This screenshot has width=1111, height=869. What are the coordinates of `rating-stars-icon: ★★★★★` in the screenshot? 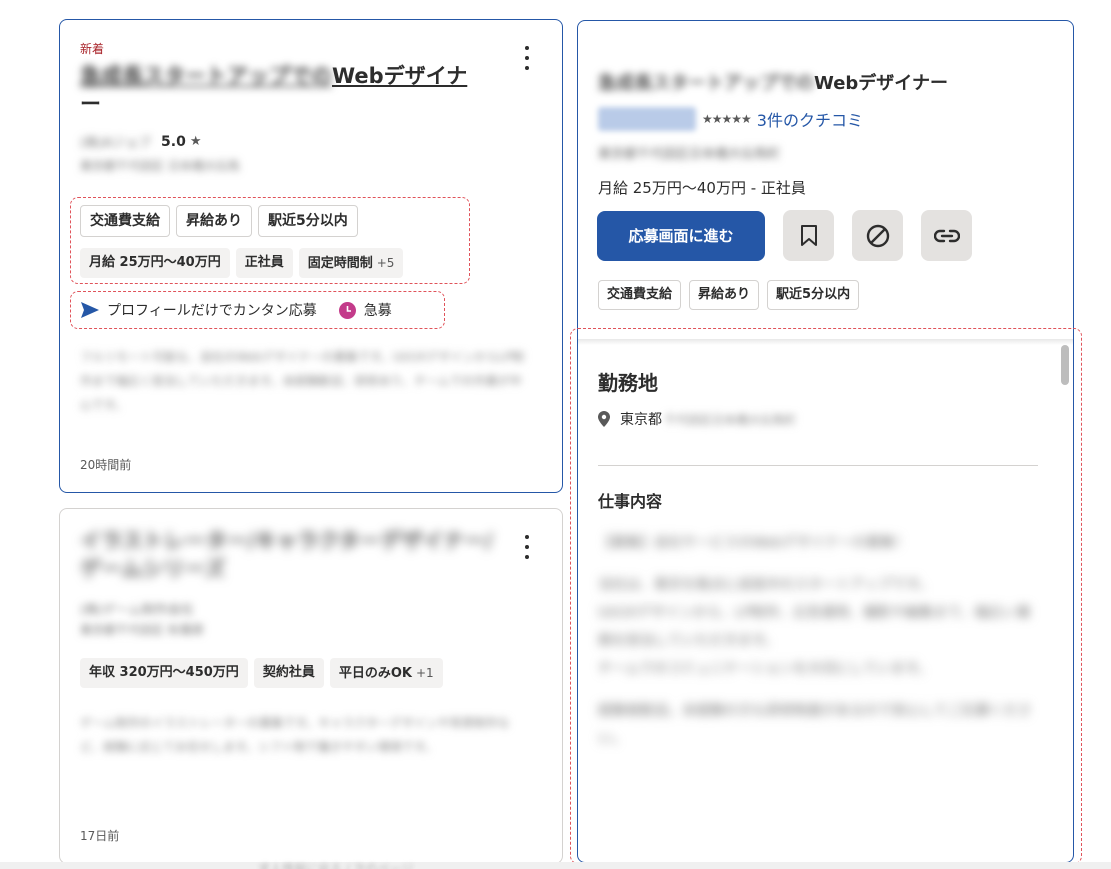 It's located at (727, 119).